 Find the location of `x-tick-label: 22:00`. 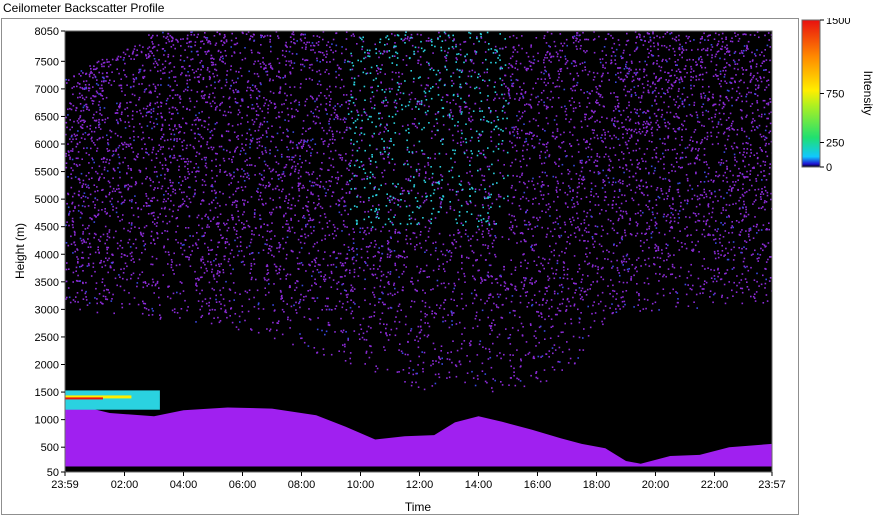

x-tick-label: 22:00 is located at coordinates (715, 485).